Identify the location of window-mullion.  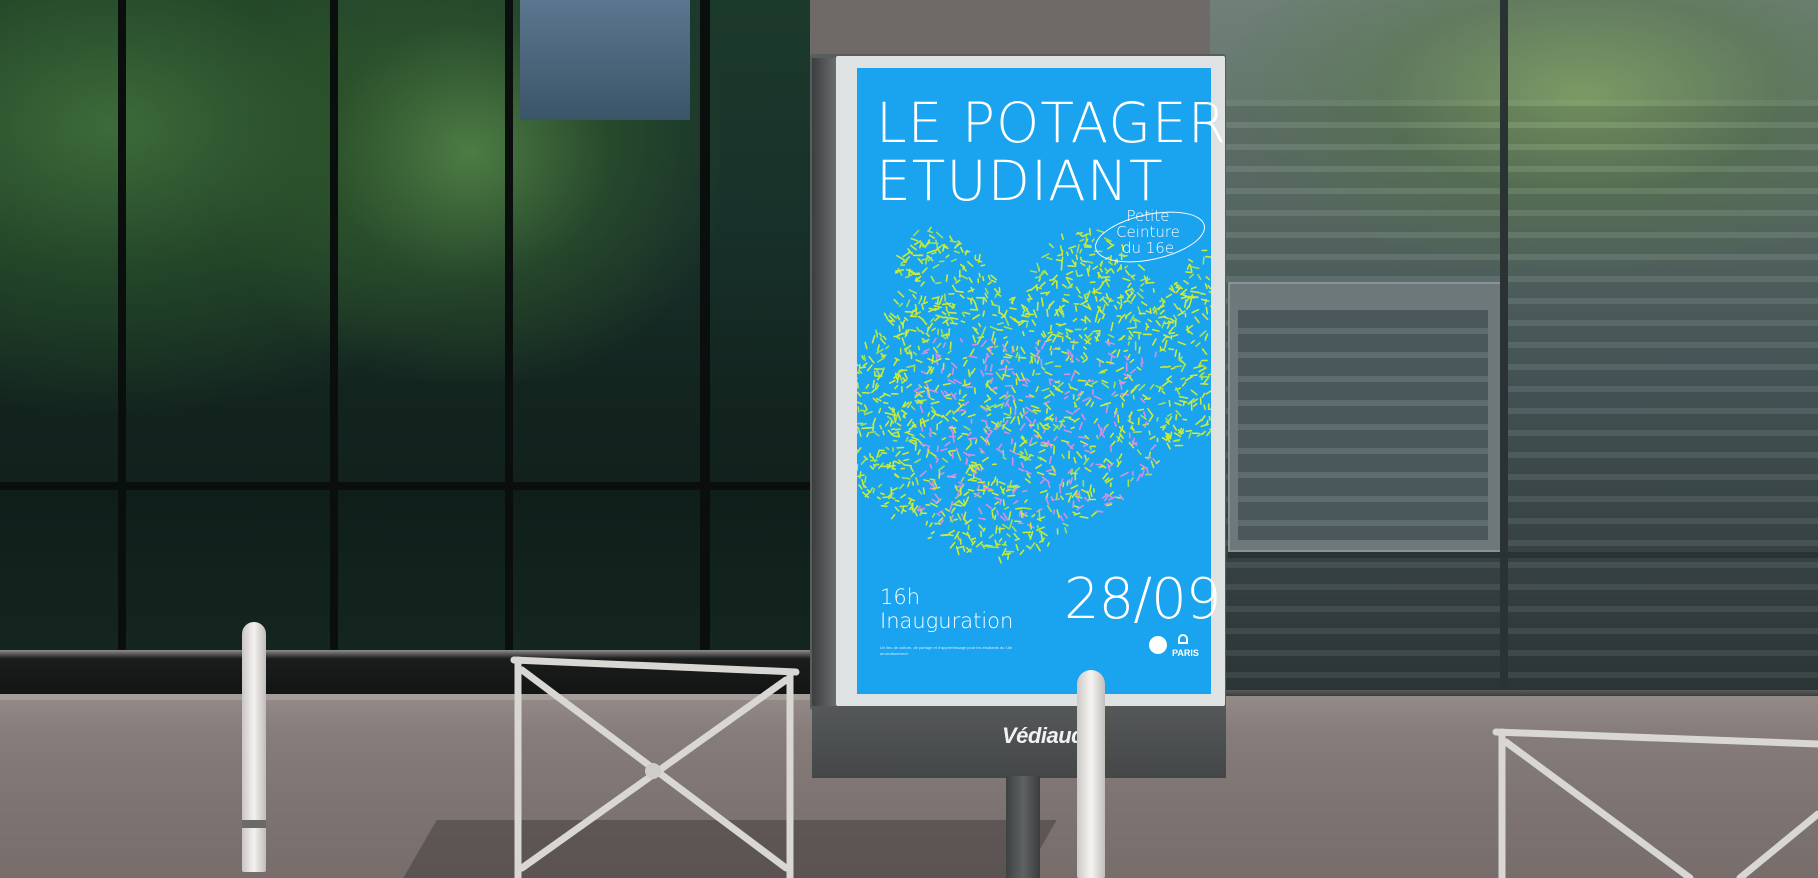
(122, 330).